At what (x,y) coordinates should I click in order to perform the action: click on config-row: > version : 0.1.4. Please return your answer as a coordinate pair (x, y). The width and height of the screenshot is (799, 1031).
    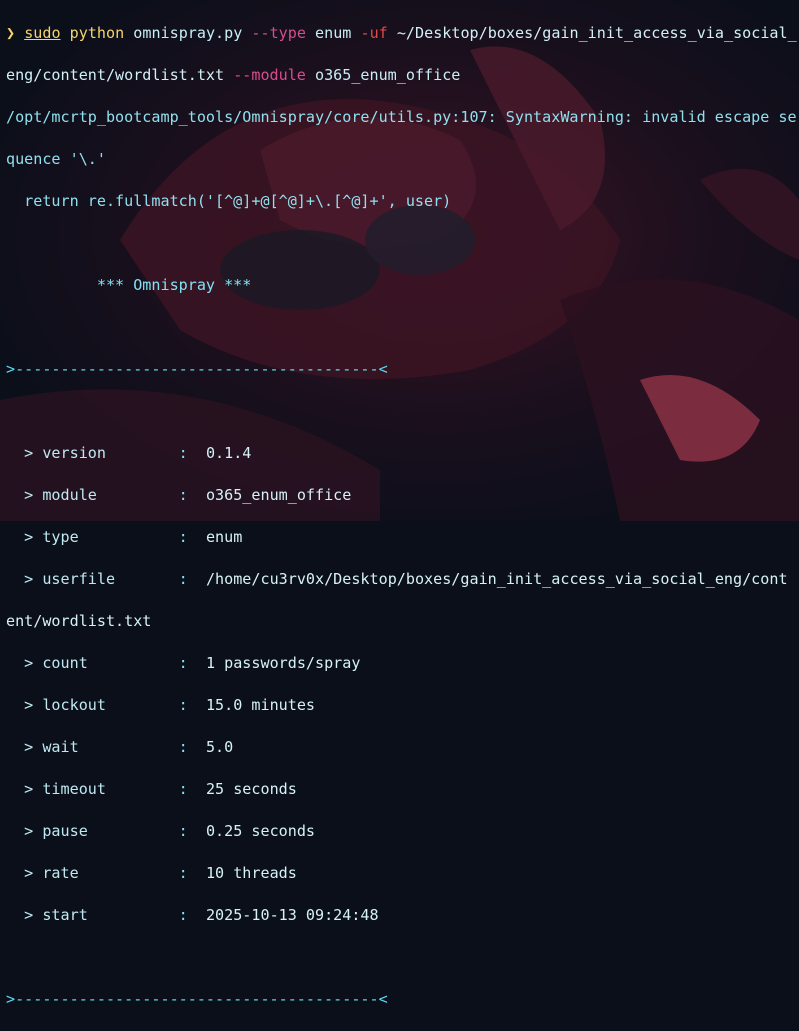
    Looking at the image, I should click on (402, 453).